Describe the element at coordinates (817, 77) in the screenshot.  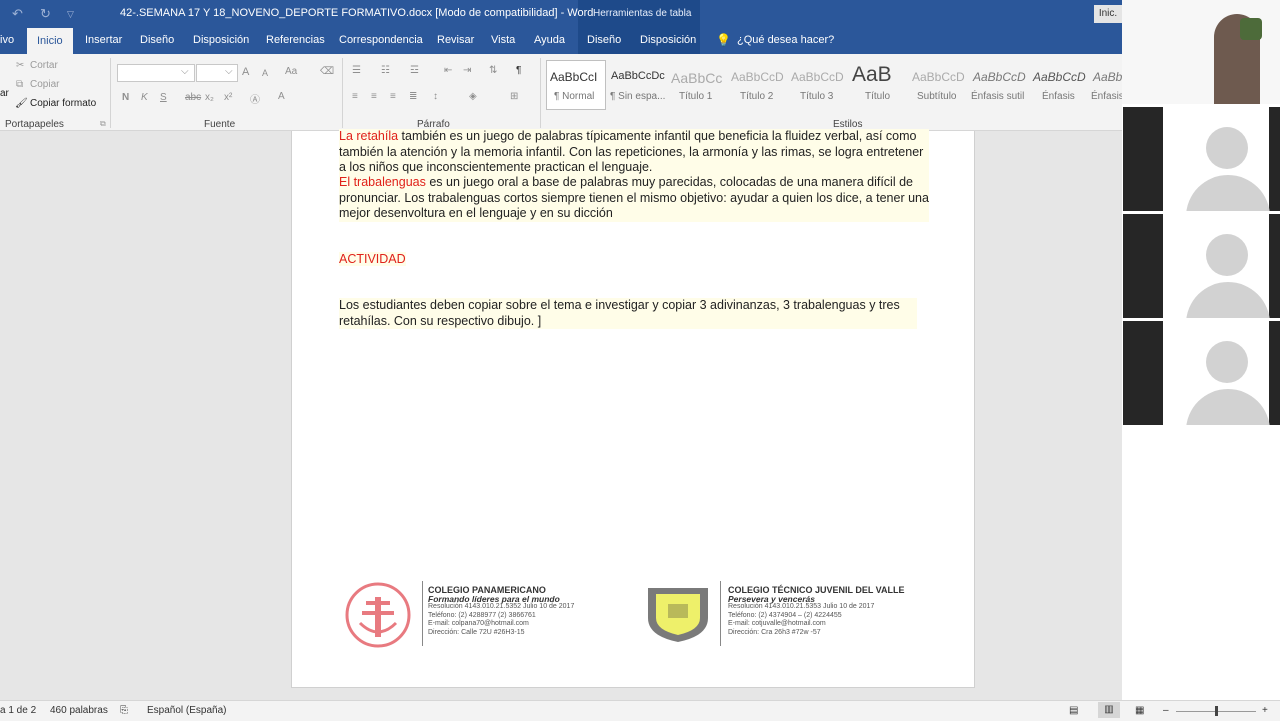
I see `style-heading3-preview: AaBbCcD` at that location.